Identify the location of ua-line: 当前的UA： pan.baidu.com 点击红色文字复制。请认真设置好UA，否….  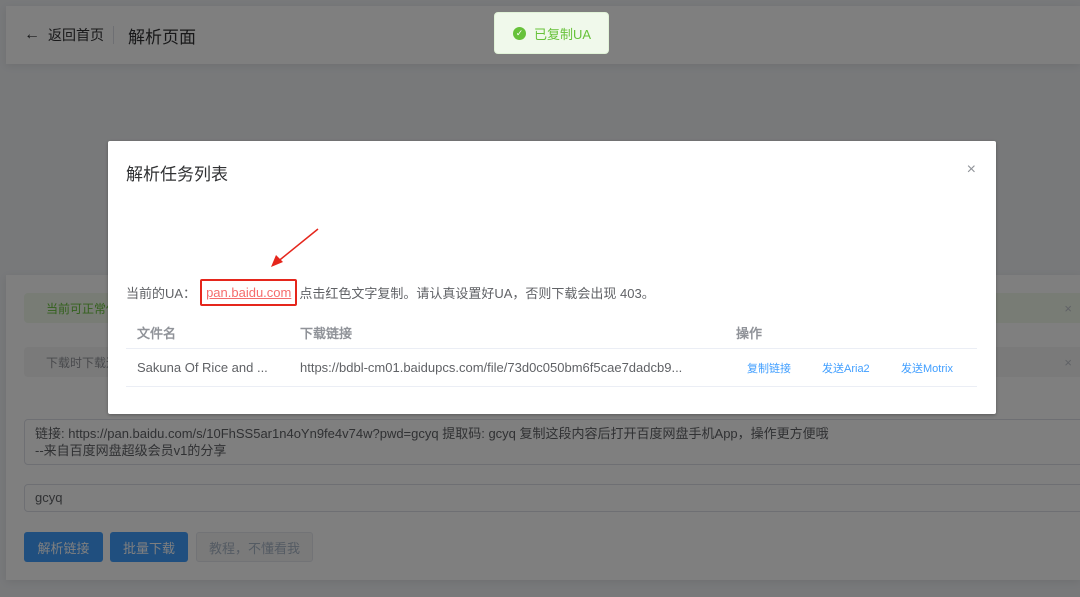
(390, 292).